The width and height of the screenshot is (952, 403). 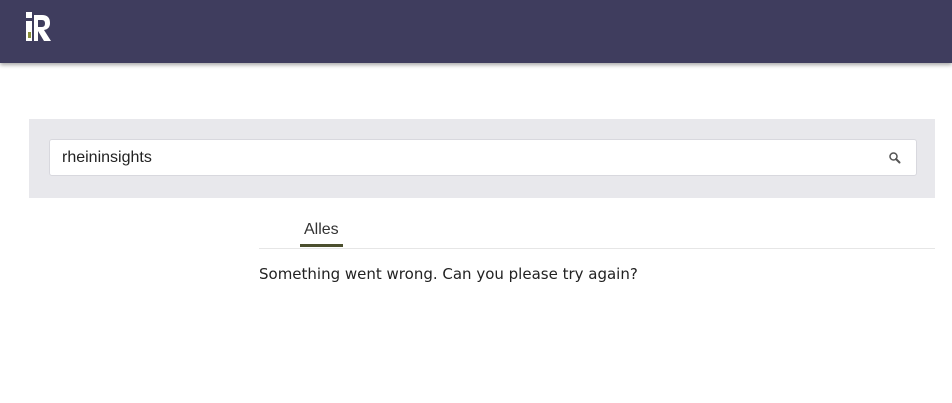 I want to click on result-tabs: Alles, so click(x=597, y=229).